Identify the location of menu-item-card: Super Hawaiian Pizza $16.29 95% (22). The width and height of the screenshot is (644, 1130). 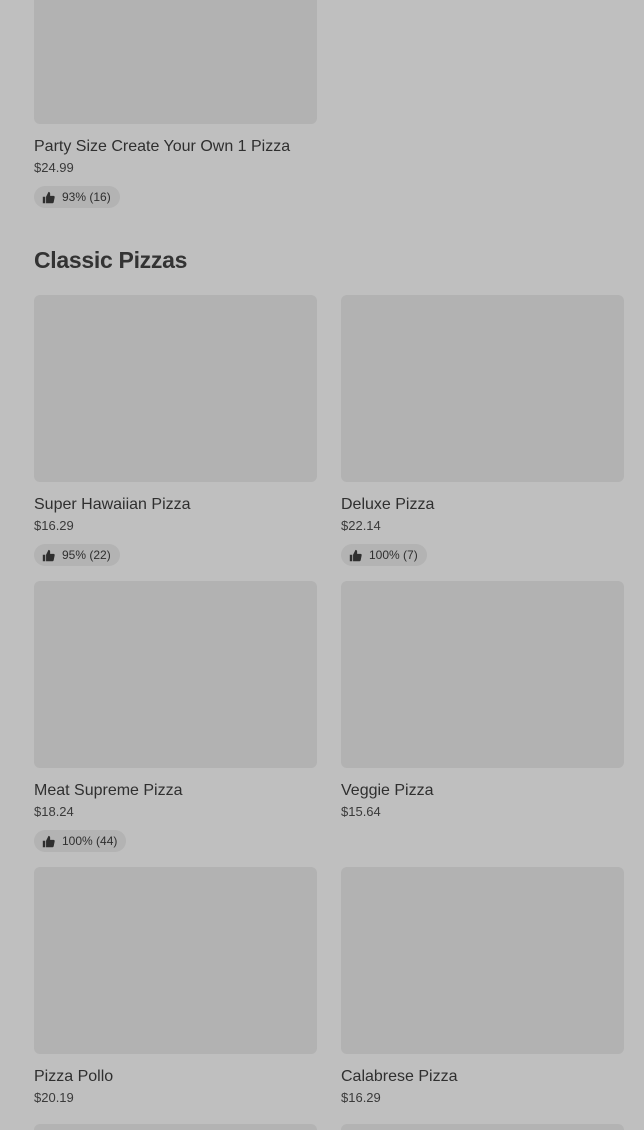
(175, 431).